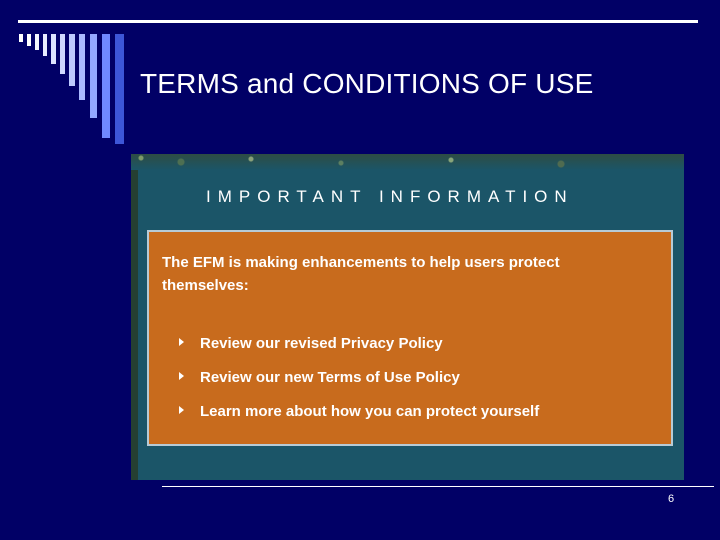  What do you see at coordinates (438, 486) in the screenshot?
I see `bottom-divider-line` at bounding box center [438, 486].